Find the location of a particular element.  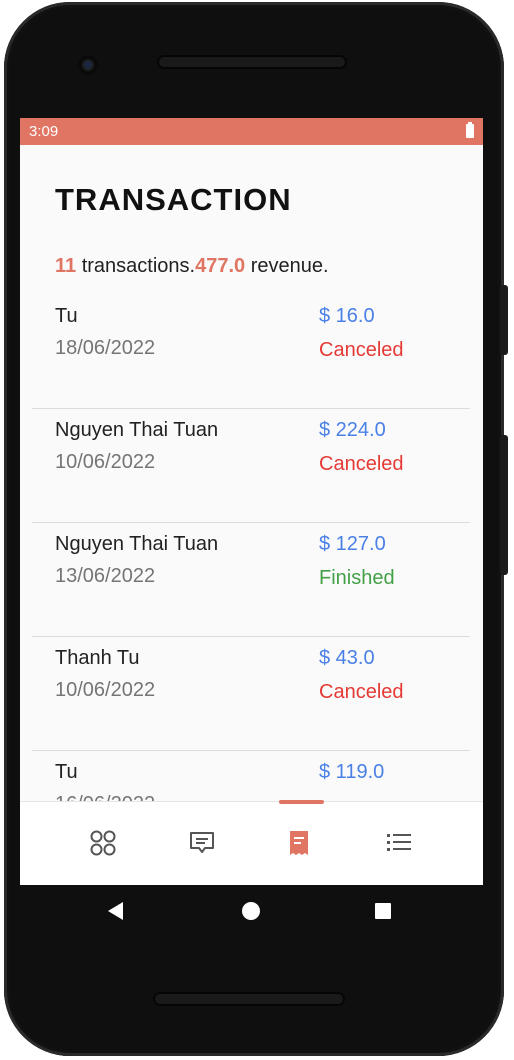

nav-list is located at coordinates (399, 843).